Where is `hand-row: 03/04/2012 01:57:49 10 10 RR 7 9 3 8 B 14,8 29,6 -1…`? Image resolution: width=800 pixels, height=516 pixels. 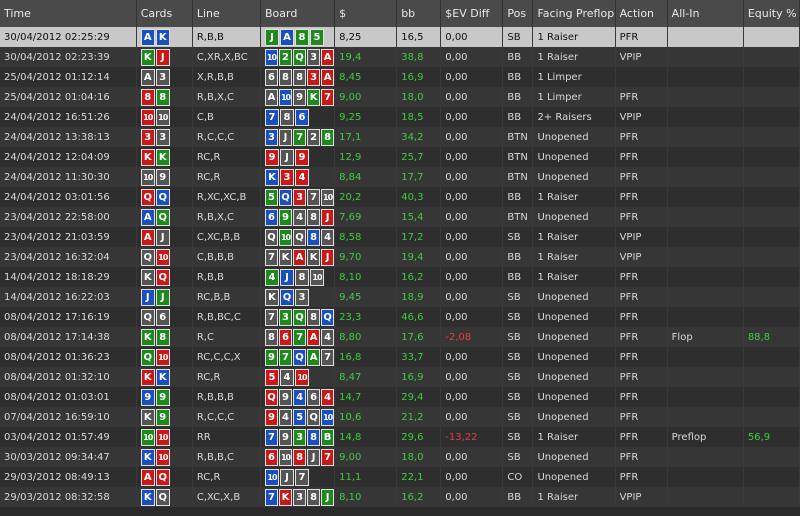
hand-row: 03/04/2012 01:57:49 10 10 RR 7 9 3 8 B 14,8 29,6 -1… is located at coordinates (400, 437).